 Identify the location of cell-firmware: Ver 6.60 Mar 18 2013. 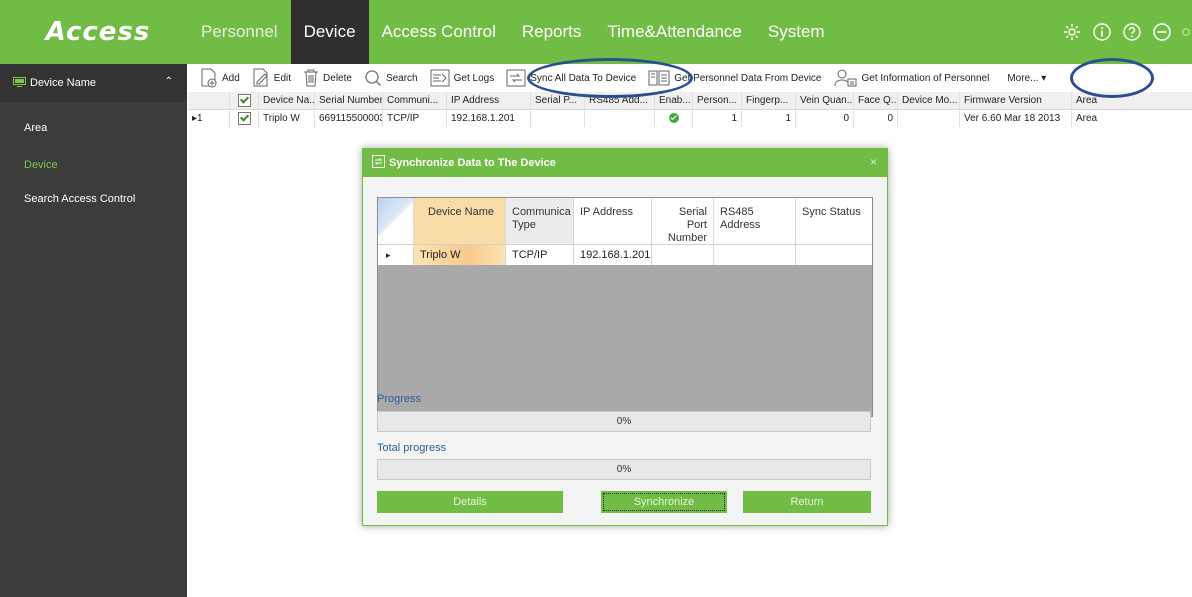
(1016, 118).